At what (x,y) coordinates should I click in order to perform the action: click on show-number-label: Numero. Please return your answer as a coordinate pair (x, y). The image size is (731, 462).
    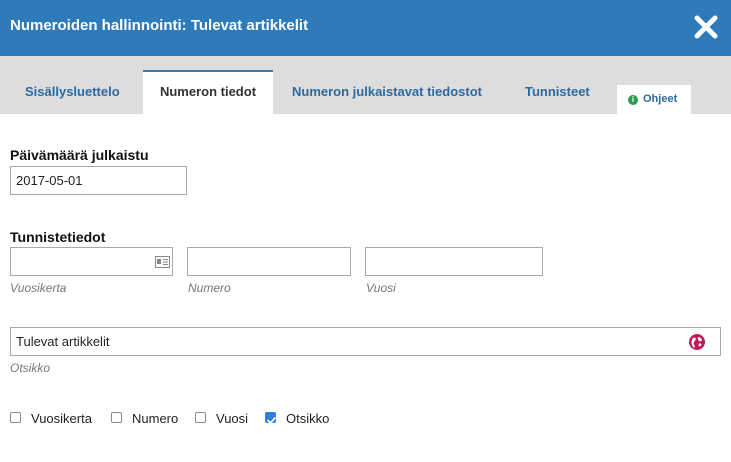
    Looking at the image, I should click on (155, 418).